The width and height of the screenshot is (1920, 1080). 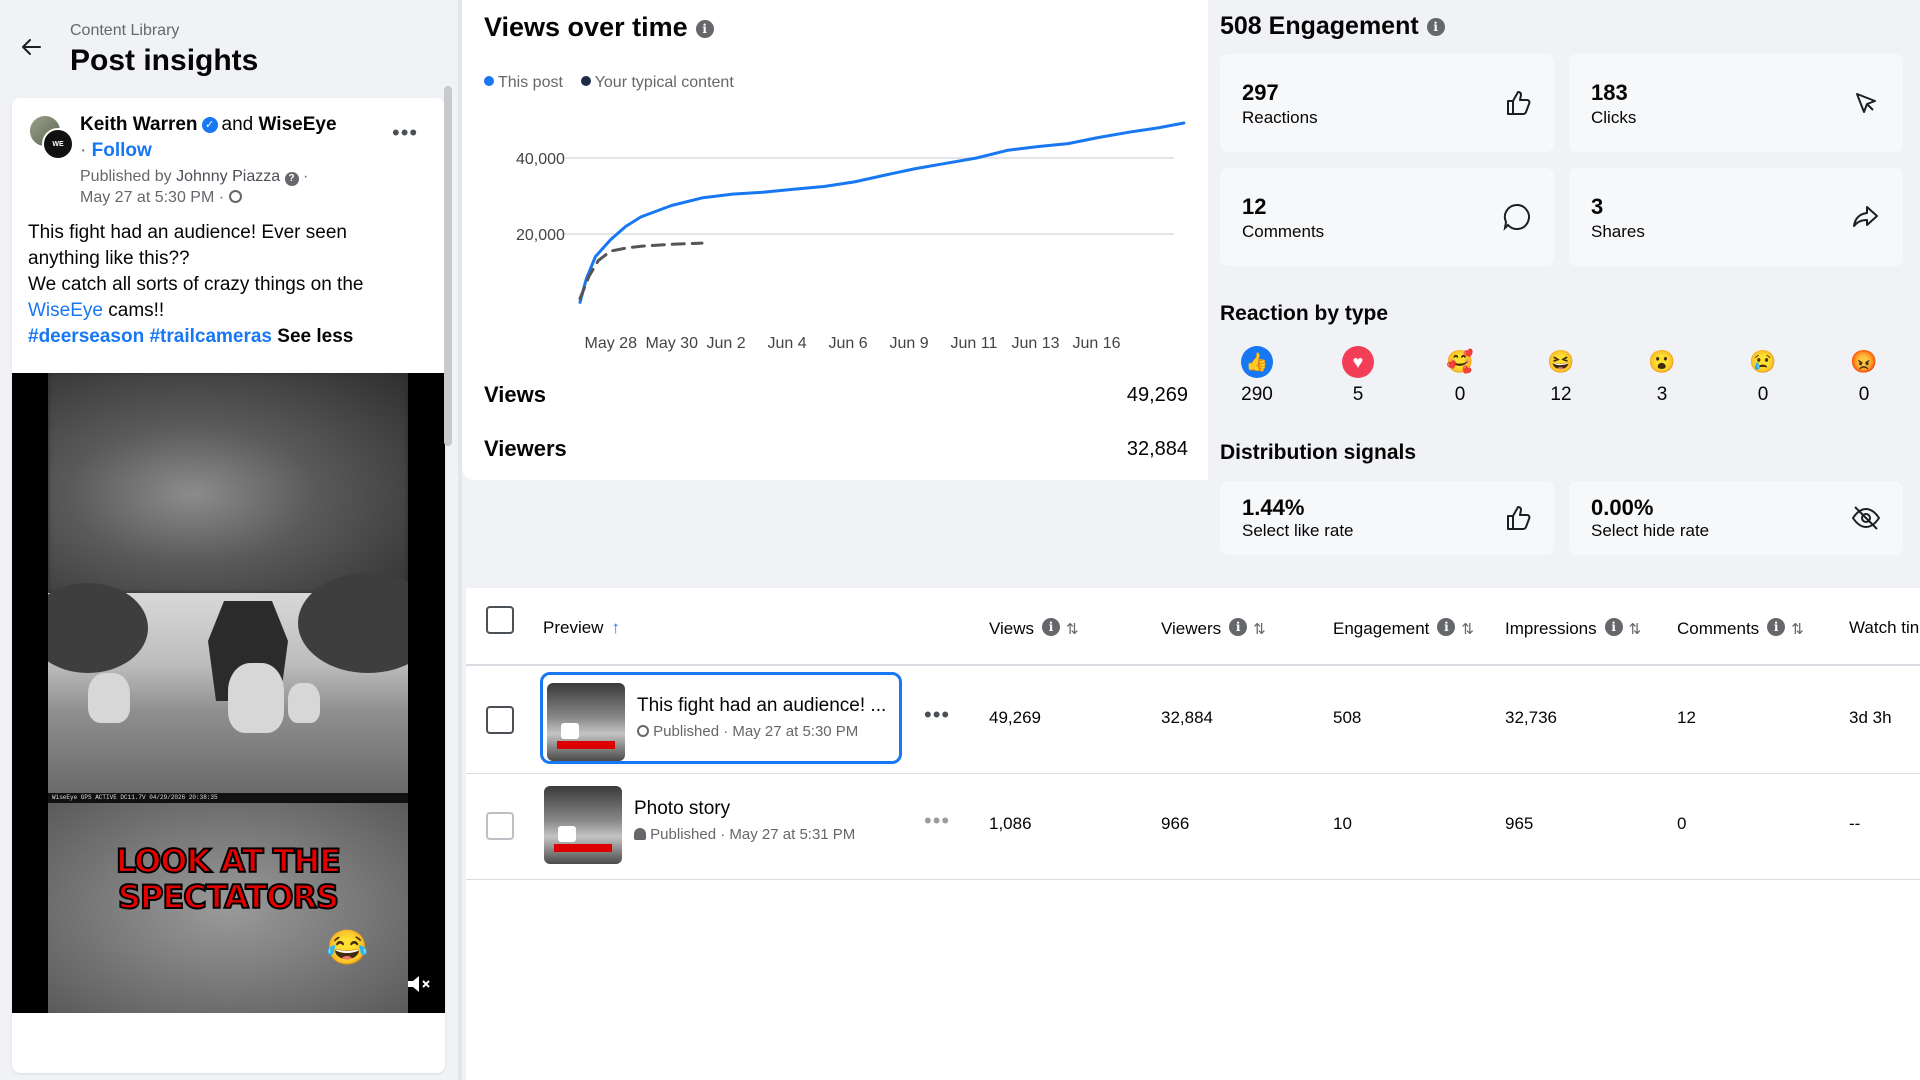 What do you see at coordinates (1519, 103) in the screenshot?
I see `thumbs-up-icon` at bounding box center [1519, 103].